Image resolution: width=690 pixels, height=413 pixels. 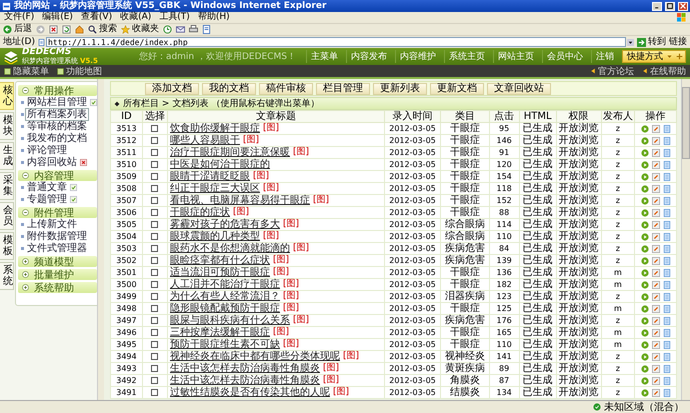 What do you see at coordinates (250, 392) in the screenshot?
I see `article-link: 过敏性结膜炎是否有传染其他的人呢` at bounding box center [250, 392].